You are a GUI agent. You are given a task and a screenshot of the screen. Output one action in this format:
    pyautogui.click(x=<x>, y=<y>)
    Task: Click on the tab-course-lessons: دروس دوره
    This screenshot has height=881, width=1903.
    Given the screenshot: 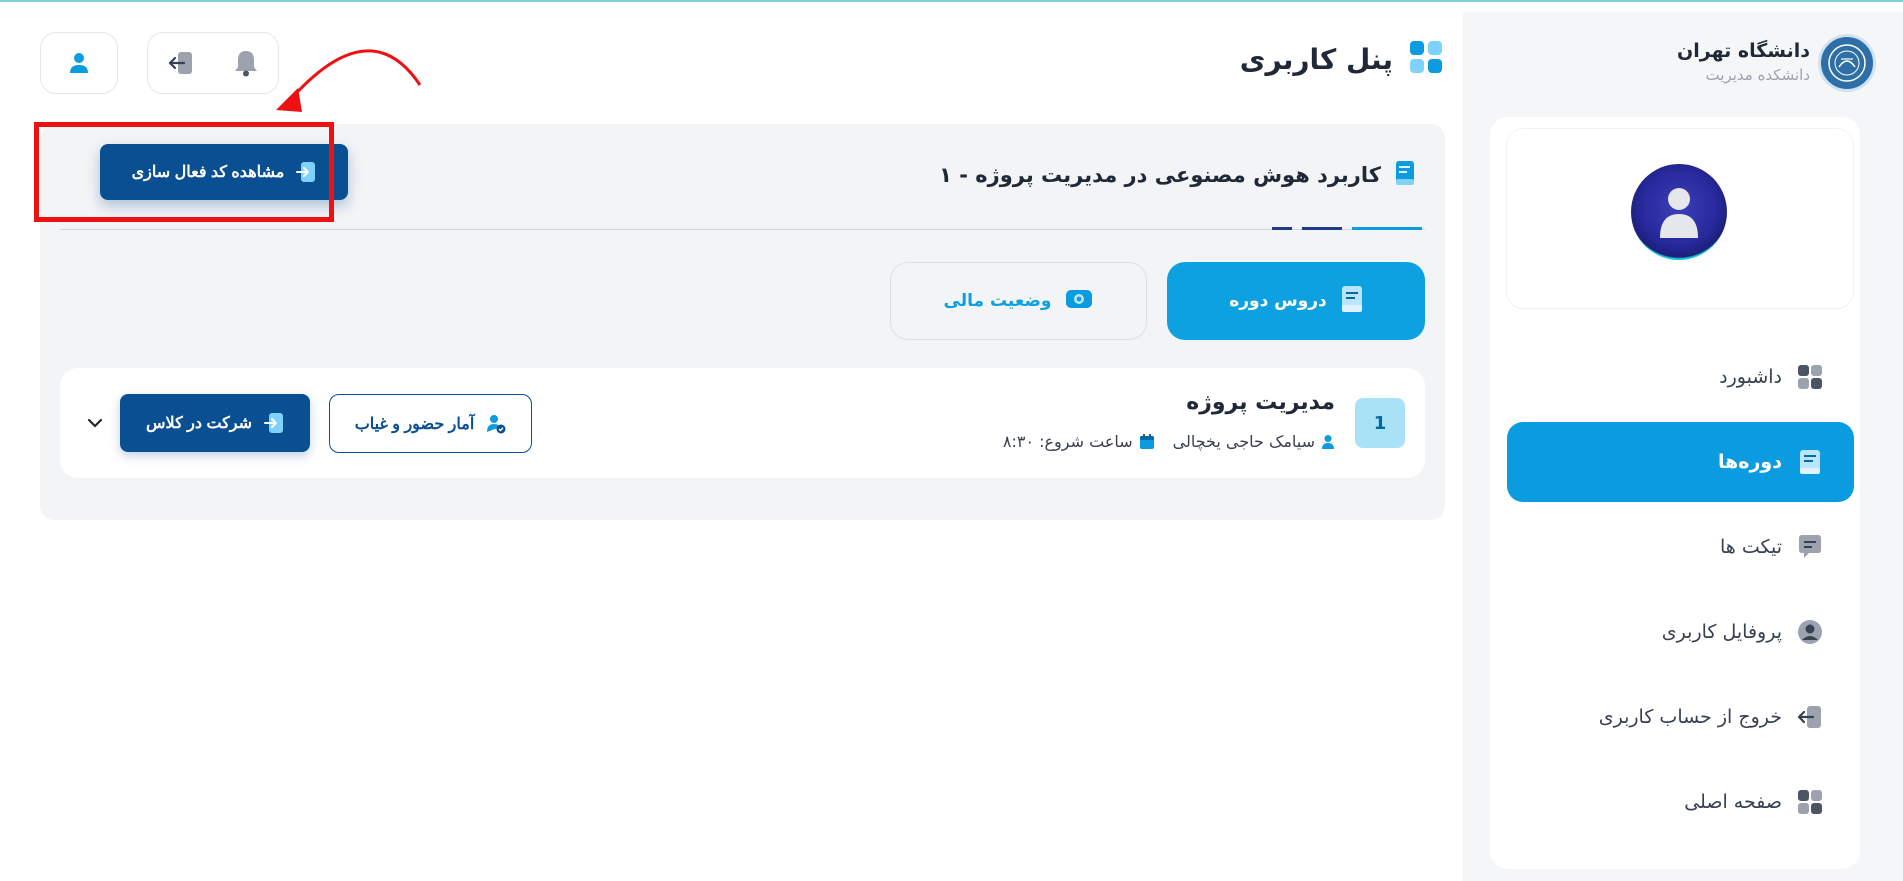 What is the action you would take?
    pyautogui.click(x=1296, y=301)
    